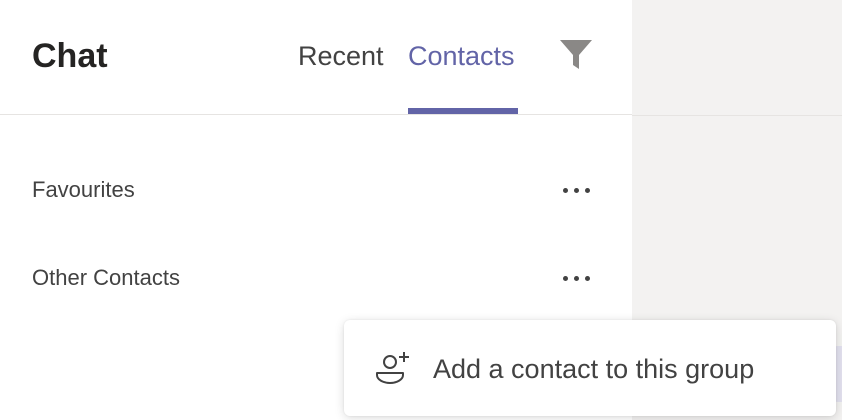 This screenshot has width=842, height=420. I want to click on tab-contacts: Contacts, so click(461, 56).